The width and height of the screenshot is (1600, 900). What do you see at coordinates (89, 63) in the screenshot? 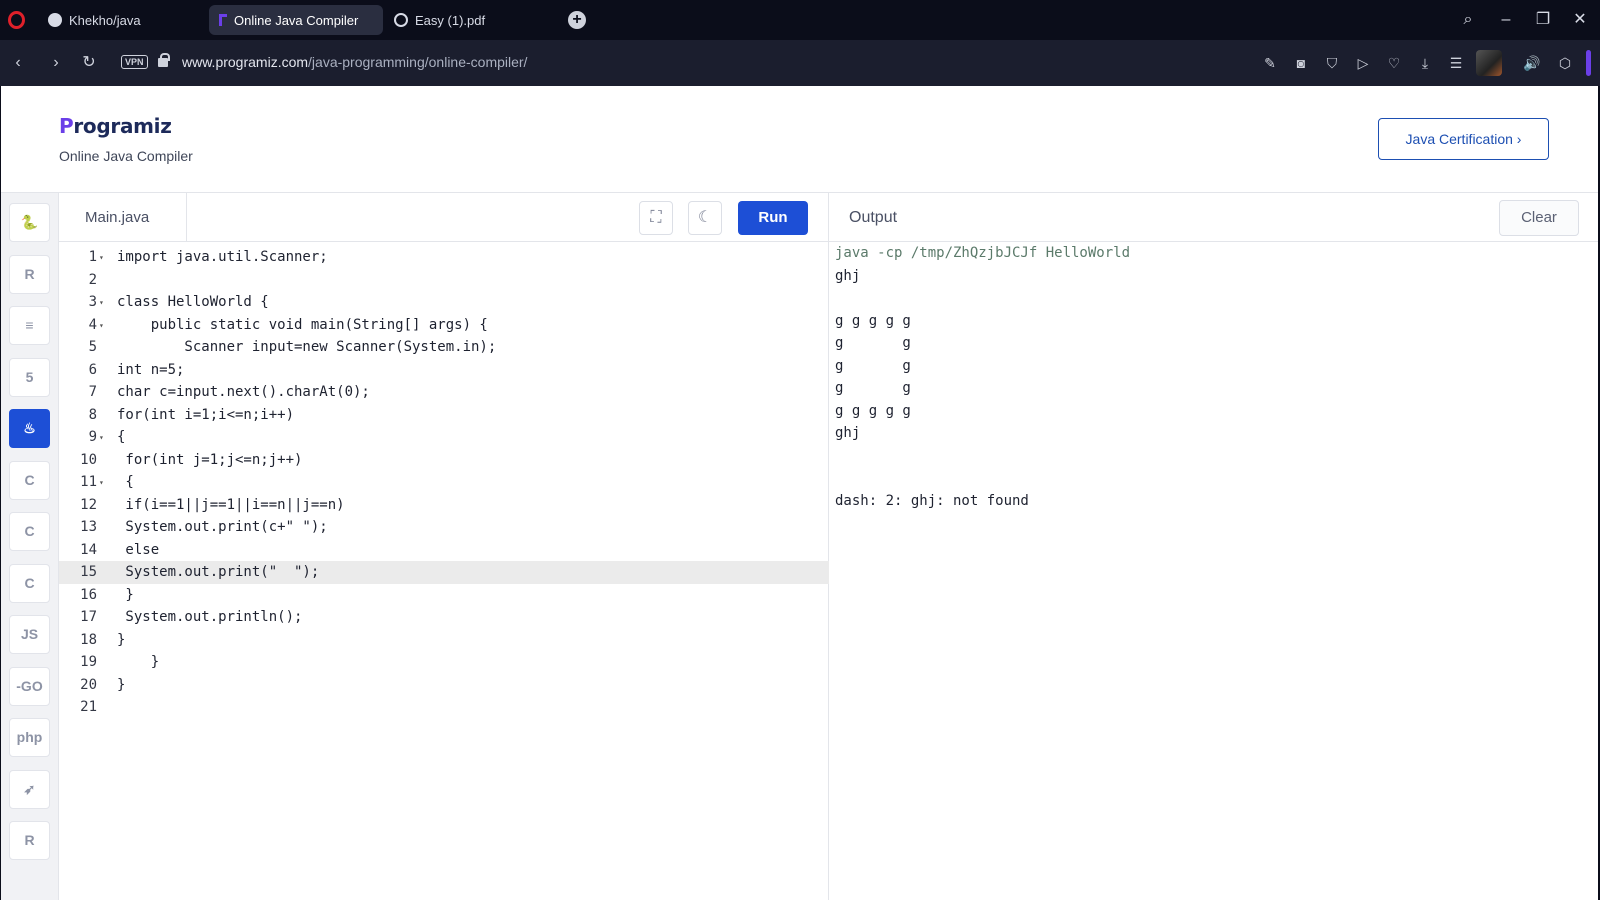
I see `reload-icon: ↻` at bounding box center [89, 63].